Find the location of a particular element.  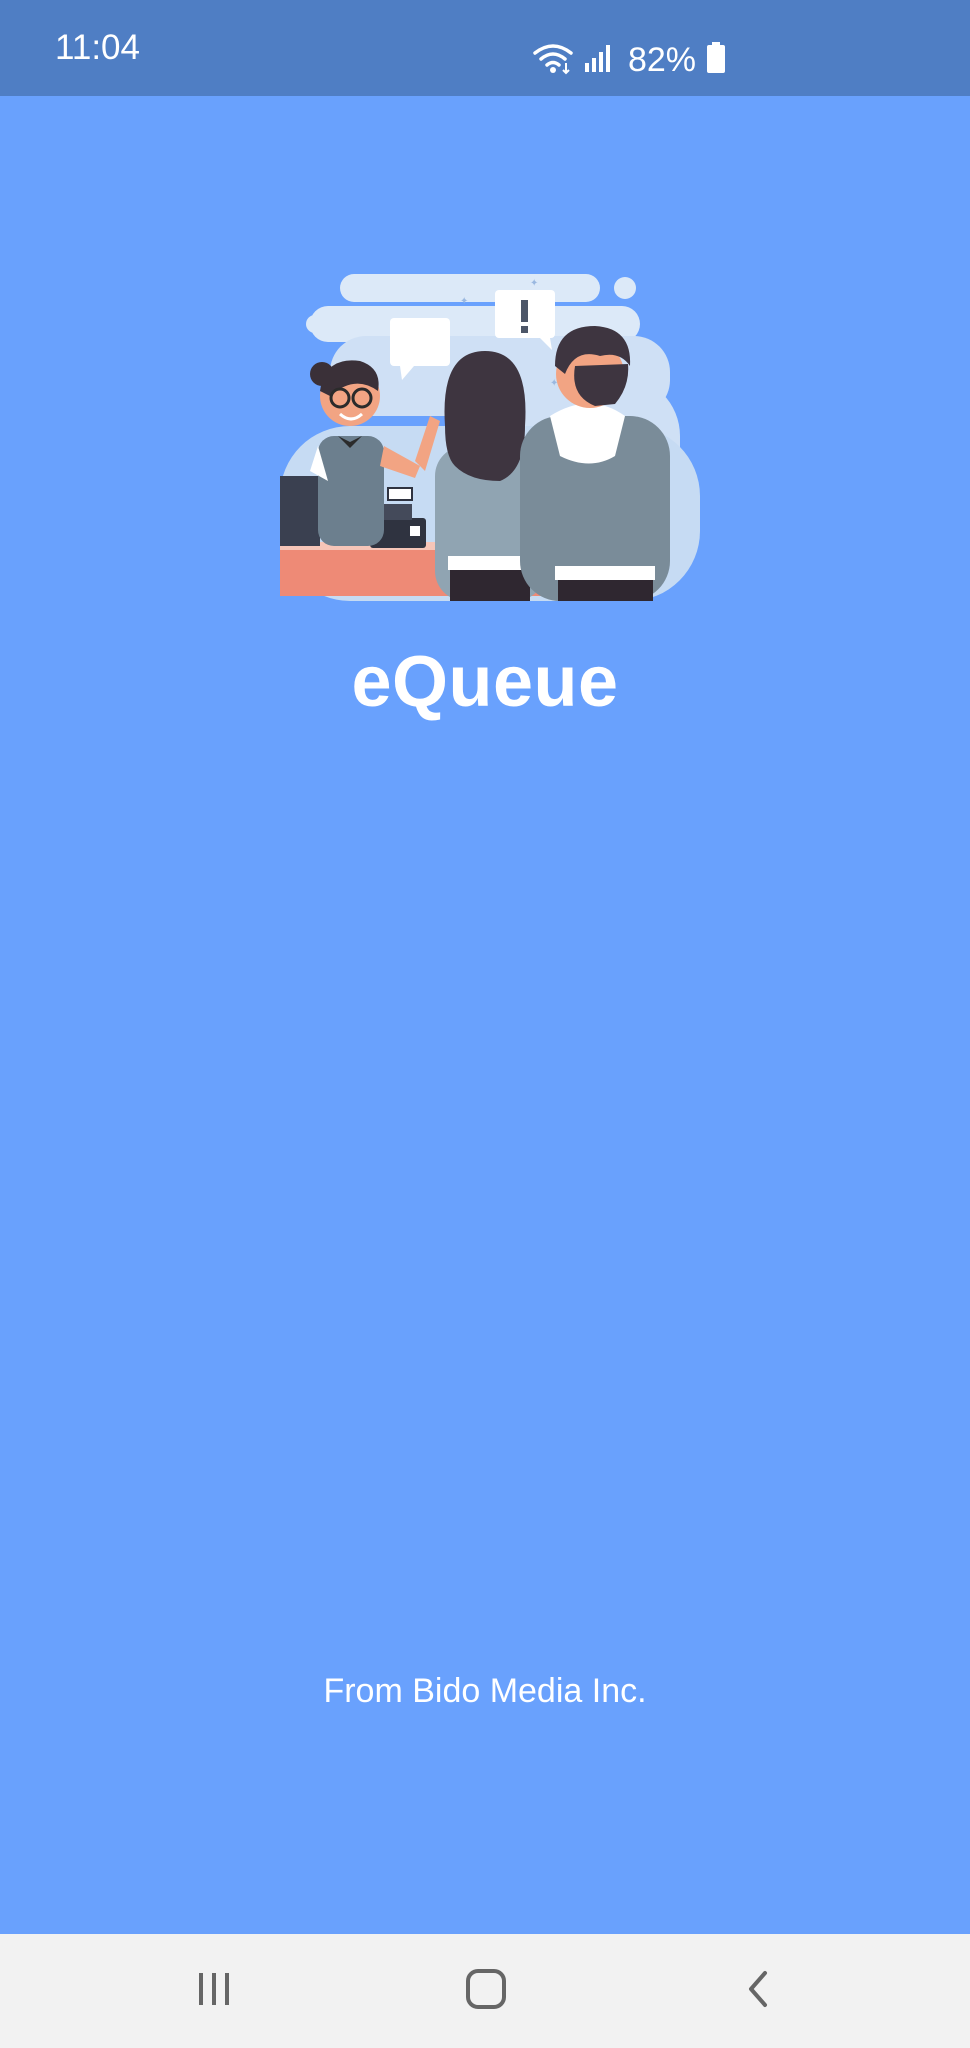

recent-apps-button is located at coordinates (214, 1991).